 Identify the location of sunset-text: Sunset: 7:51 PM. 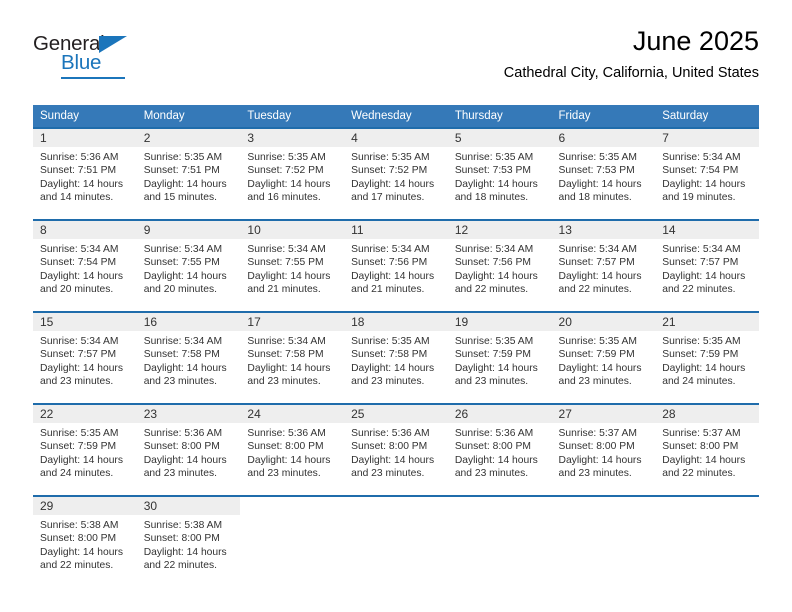
(181, 171).